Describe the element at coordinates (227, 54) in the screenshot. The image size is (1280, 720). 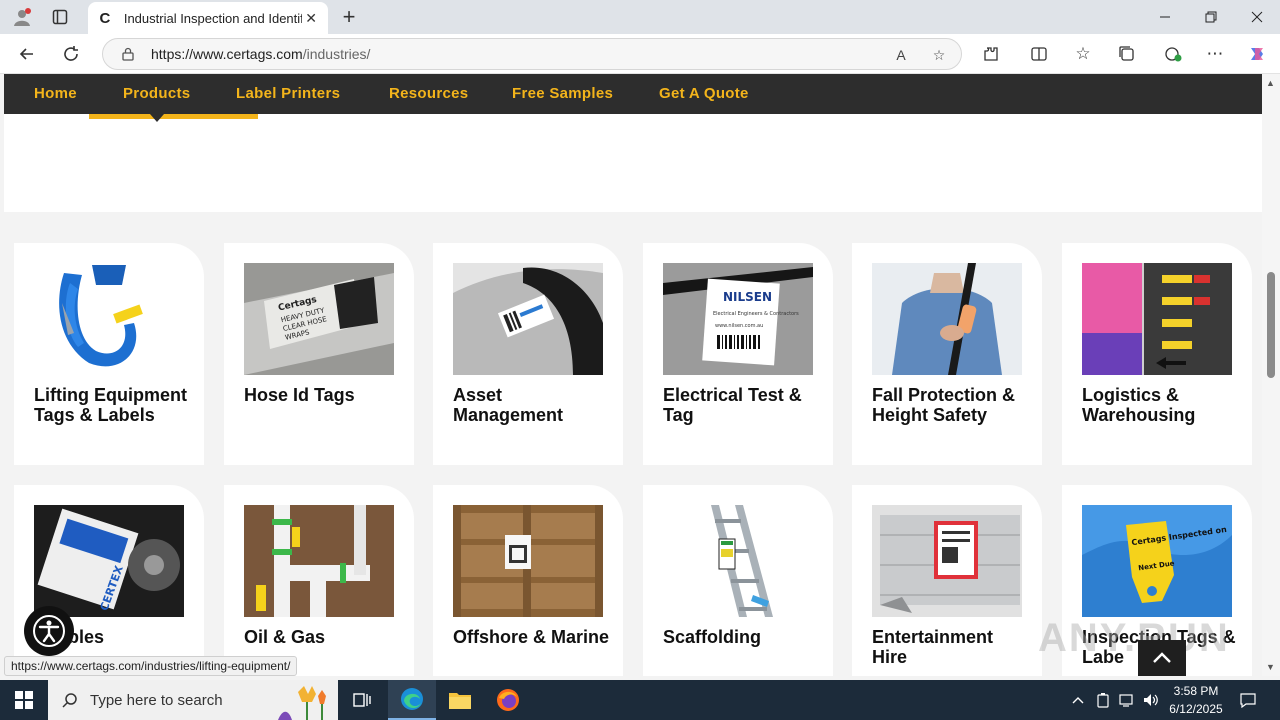
I see `url-domain: https://www.certags.com` at that location.